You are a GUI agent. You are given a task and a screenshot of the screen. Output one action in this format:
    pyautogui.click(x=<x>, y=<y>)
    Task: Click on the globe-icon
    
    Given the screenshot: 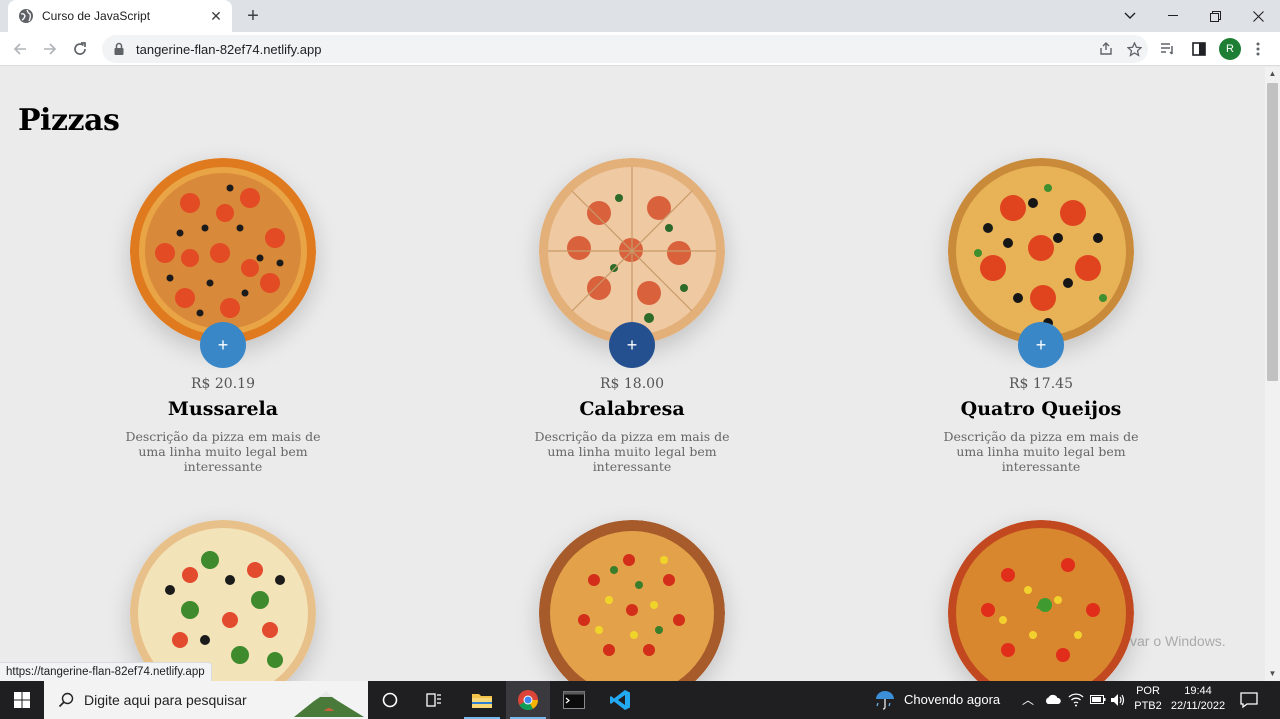 What is the action you would take?
    pyautogui.click(x=26, y=16)
    